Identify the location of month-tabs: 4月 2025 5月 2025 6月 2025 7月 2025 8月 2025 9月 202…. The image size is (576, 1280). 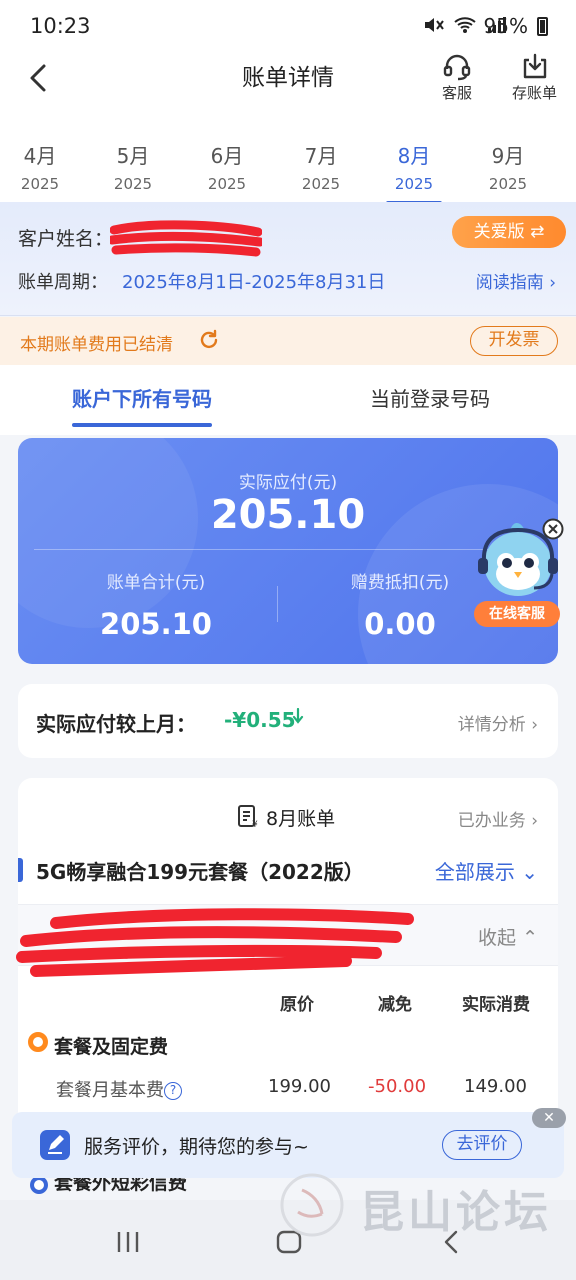
(288, 164).